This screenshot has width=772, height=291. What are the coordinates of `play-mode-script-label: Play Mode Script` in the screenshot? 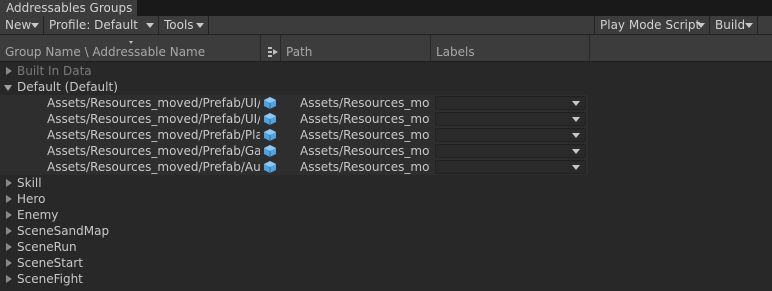 It's located at (650, 25).